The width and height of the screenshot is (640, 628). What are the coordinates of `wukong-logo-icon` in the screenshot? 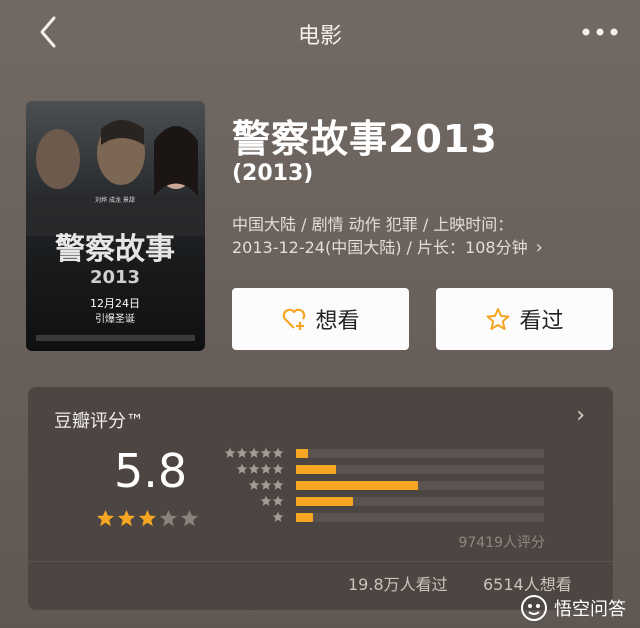 It's located at (534, 608).